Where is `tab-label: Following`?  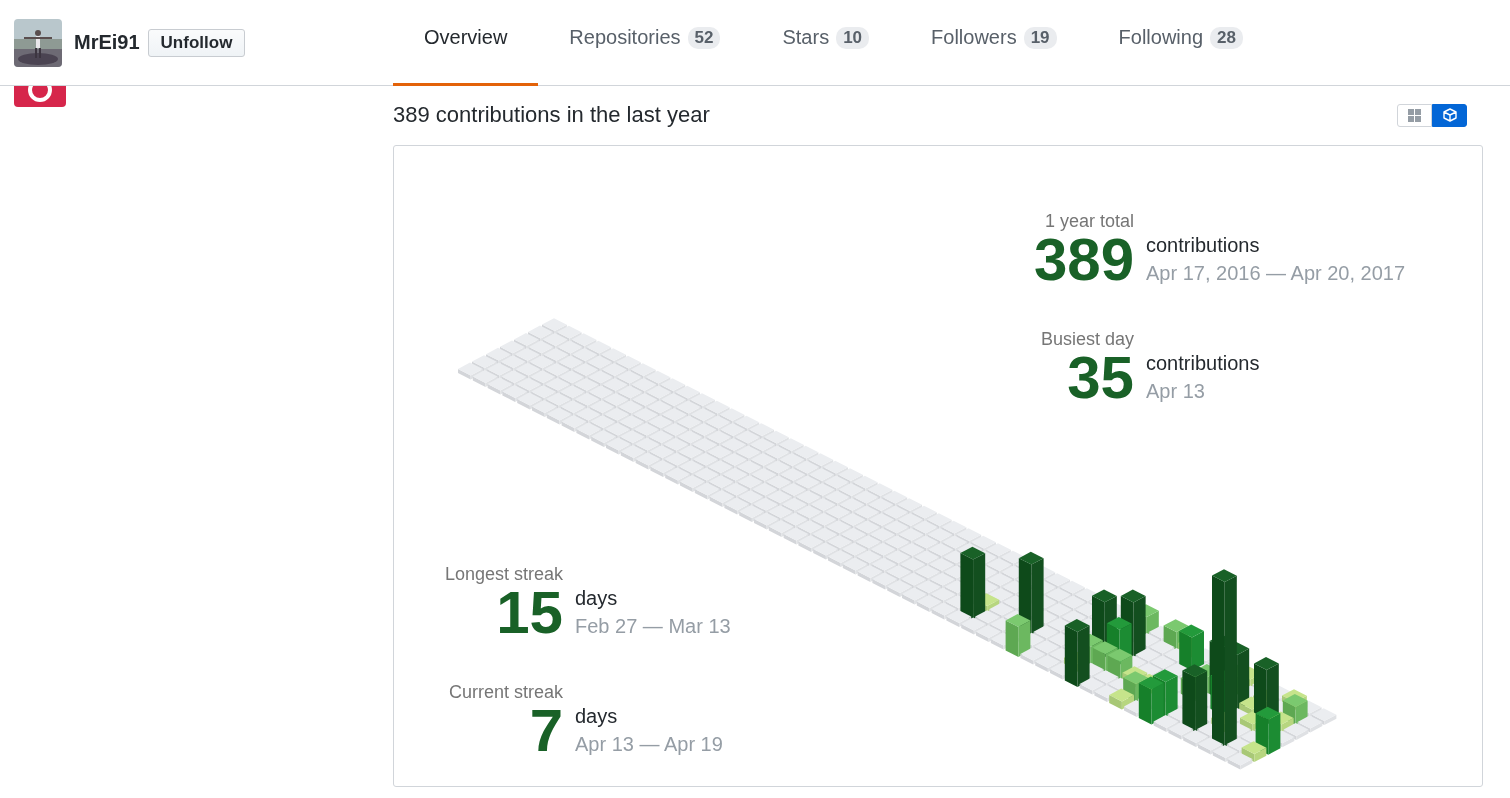 tab-label: Following is located at coordinates (1161, 37).